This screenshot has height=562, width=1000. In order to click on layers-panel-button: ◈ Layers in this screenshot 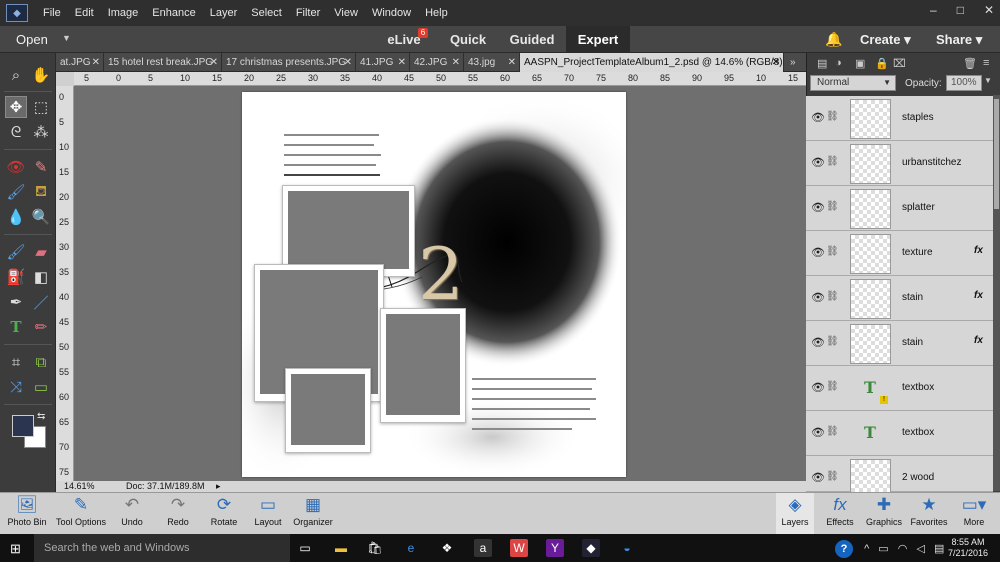, I will do `click(795, 514)`.